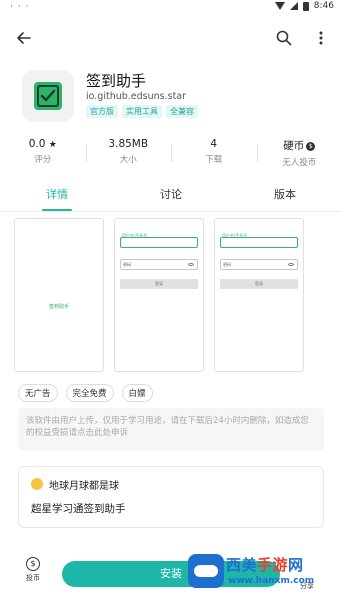  What do you see at coordinates (33, 578) in the screenshot?
I see `tip-label: 投币` at bounding box center [33, 578].